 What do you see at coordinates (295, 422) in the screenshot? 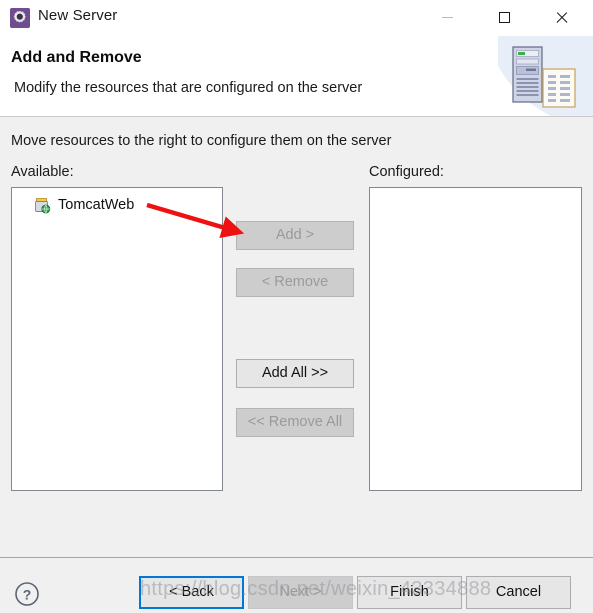
I see `remove-all-button: << Remove All` at bounding box center [295, 422].